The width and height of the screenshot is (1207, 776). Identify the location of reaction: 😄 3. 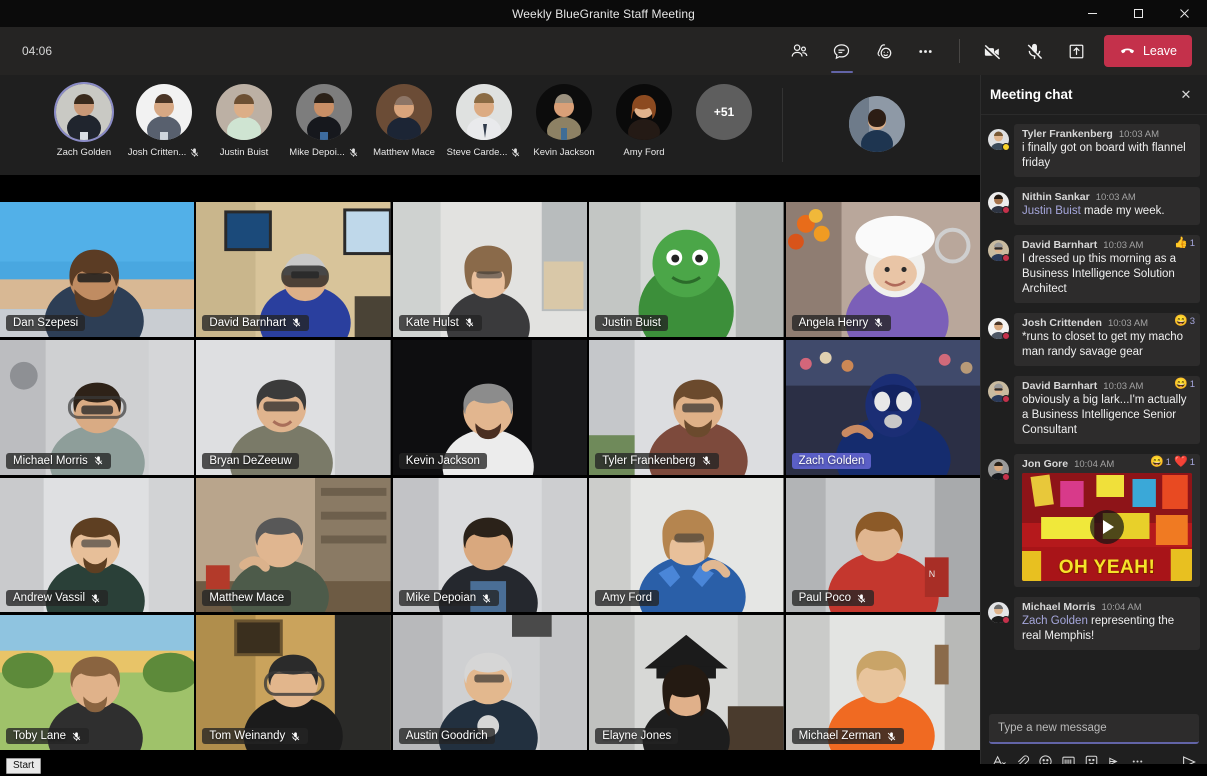
(1184, 322).